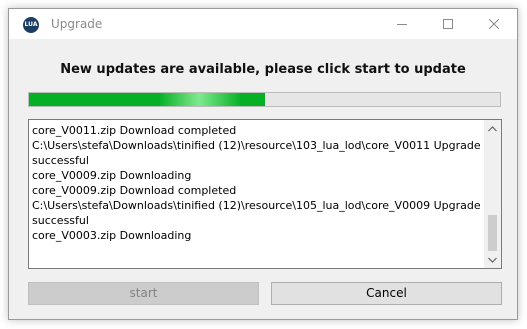 The image size is (527, 329). I want to click on app-logo-icon: LUA, so click(31, 25).